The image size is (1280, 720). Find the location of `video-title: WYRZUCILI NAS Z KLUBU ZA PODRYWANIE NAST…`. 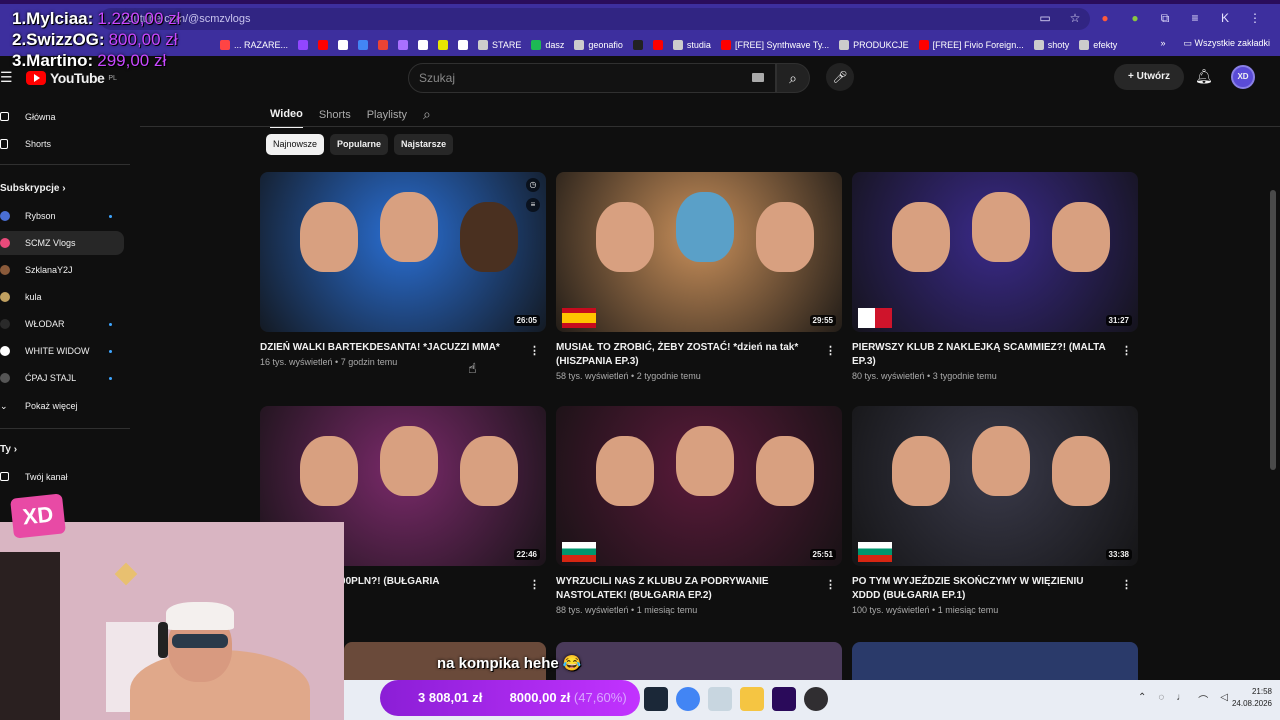

video-title: WYRZUCILI NAS Z KLUBU ZA PODRYWANIE NAST… is located at coordinates (687, 589).